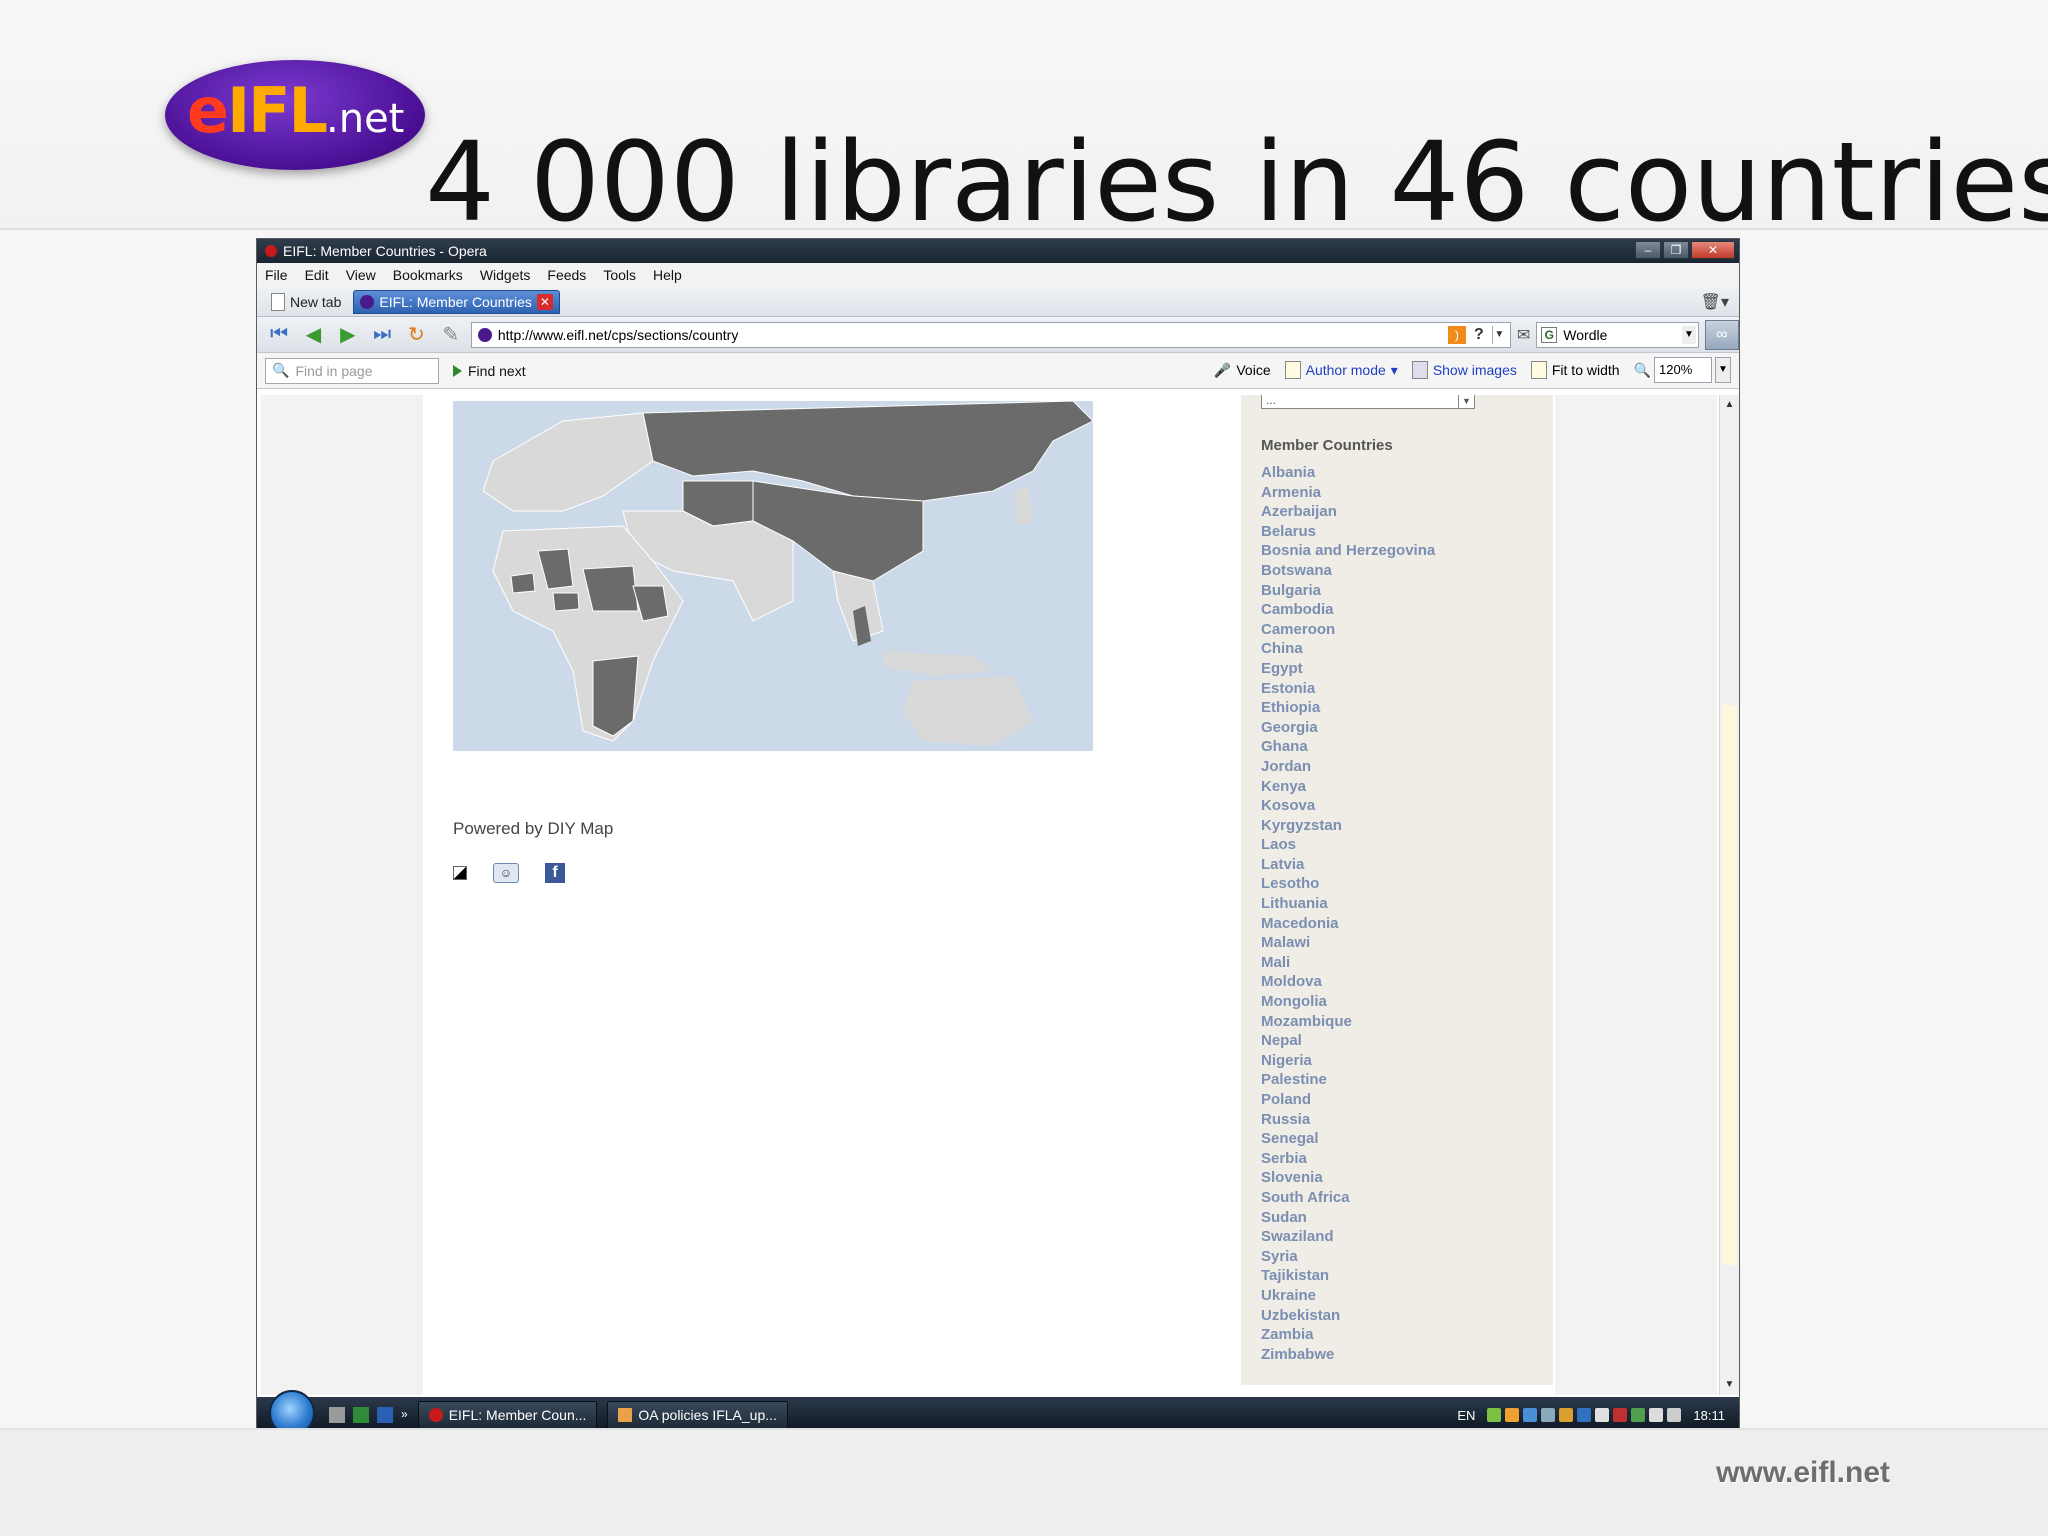  I want to click on binoculars-icon: ∞, so click(1721, 334).